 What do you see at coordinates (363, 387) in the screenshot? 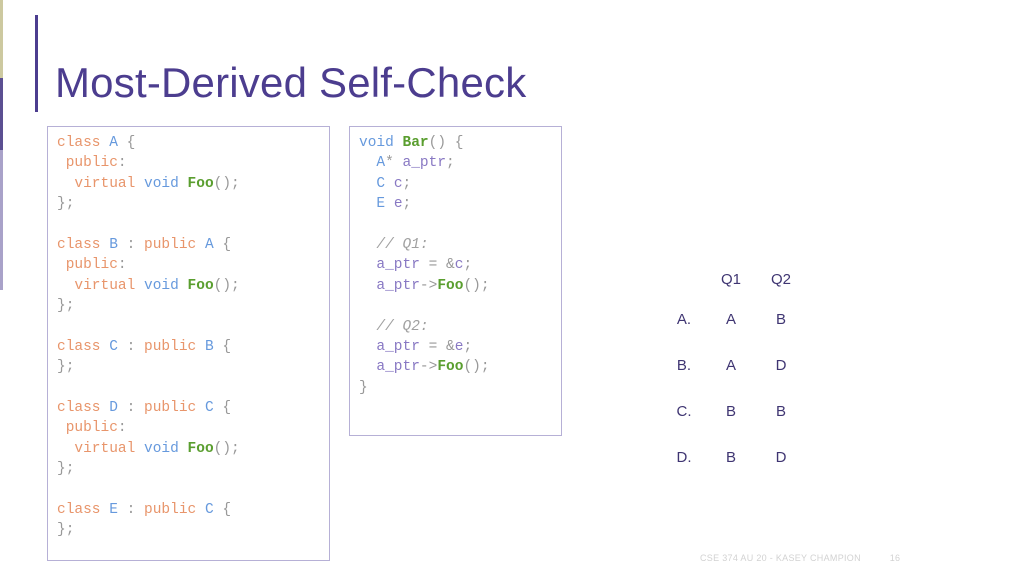
I see `code-token-pun: }` at bounding box center [363, 387].